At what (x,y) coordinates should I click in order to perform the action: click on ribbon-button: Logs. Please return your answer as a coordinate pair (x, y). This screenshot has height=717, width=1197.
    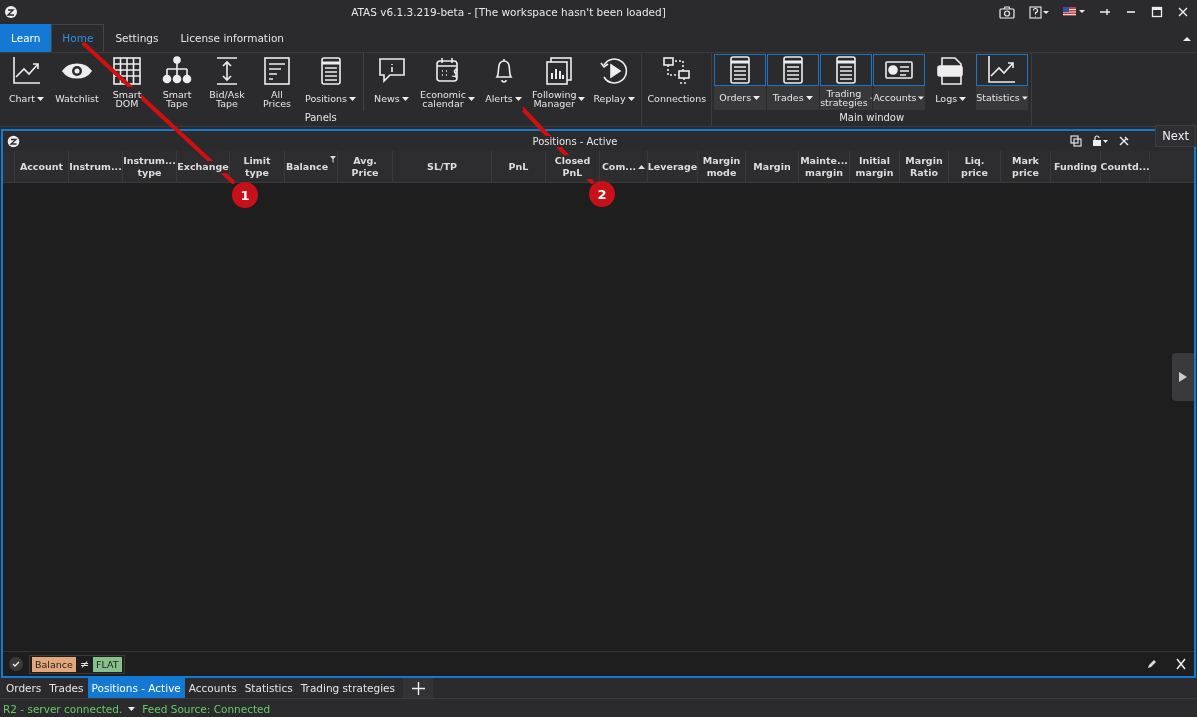
    Looking at the image, I should click on (951, 82).